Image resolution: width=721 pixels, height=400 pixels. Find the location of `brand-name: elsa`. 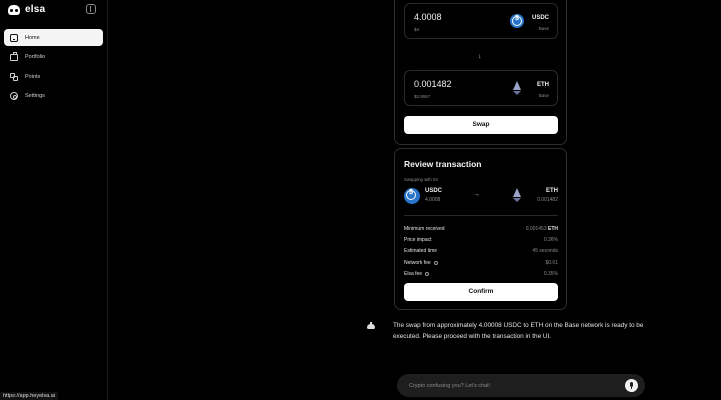

brand-name: elsa is located at coordinates (35, 9).